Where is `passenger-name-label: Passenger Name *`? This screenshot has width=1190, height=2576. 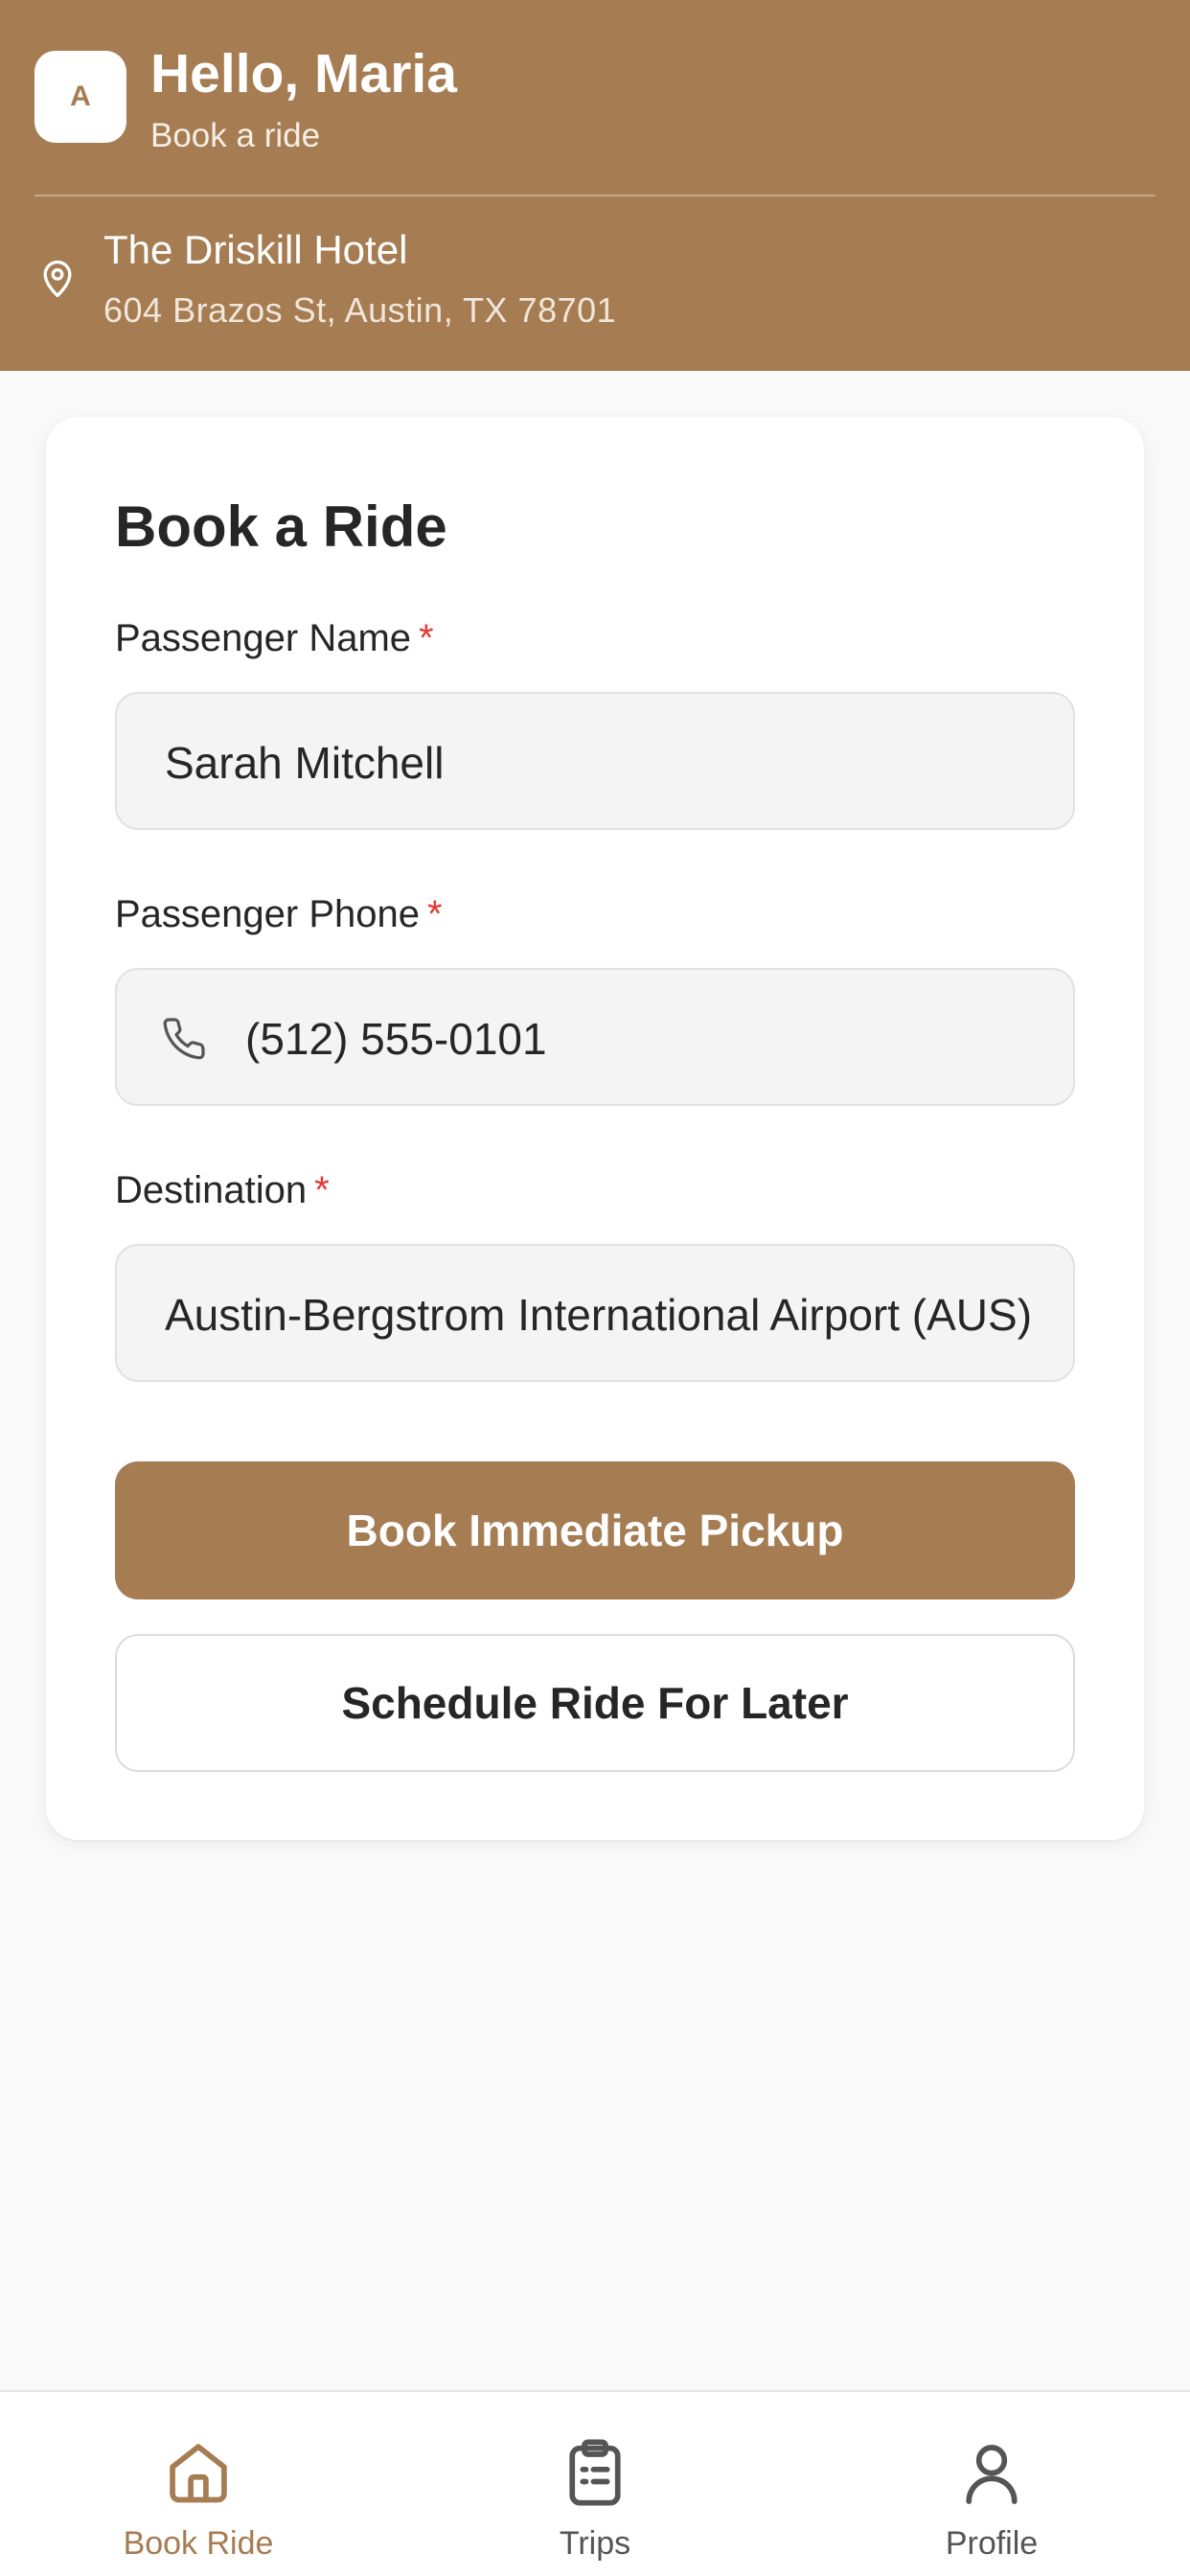 passenger-name-label: Passenger Name * is located at coordinates (274, 638).